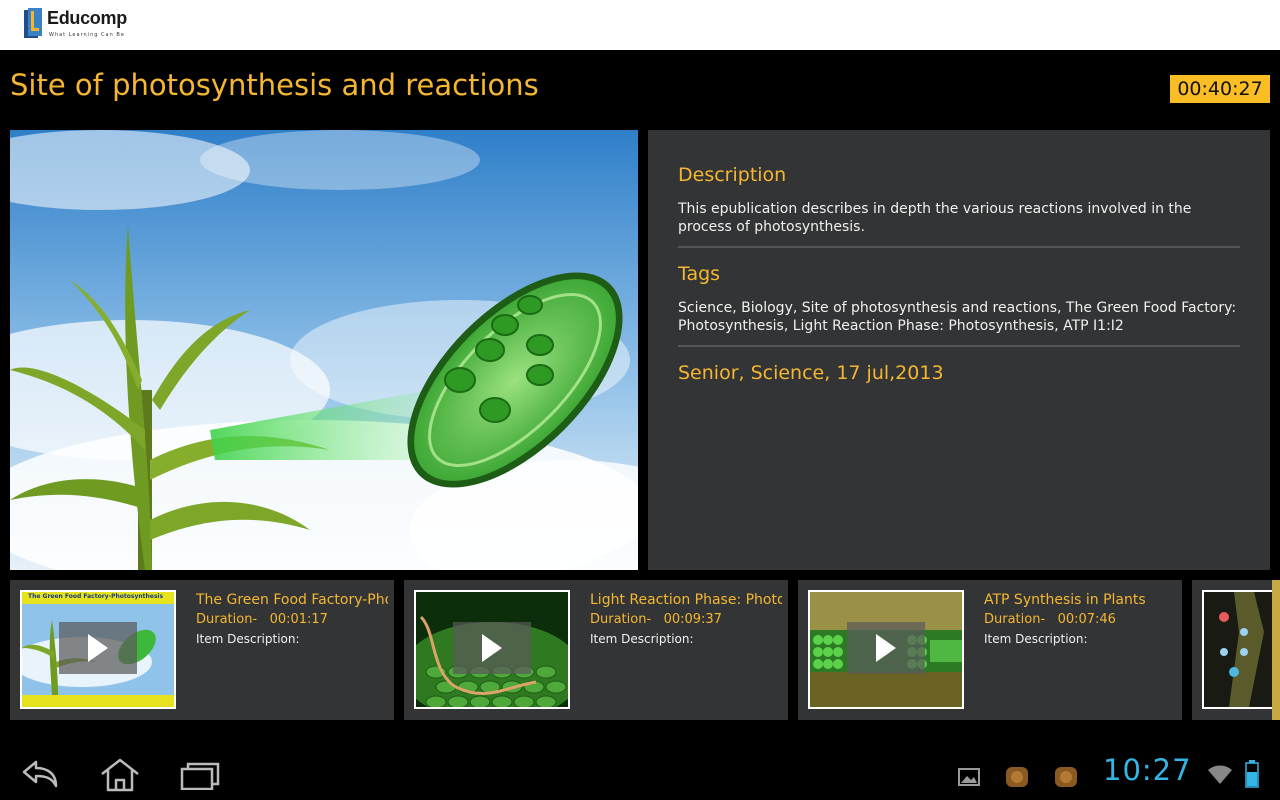 This screenshot has width=1280, height=800. Describe the element at coordinates (640, 770) in the screenshot. I see `system-navbar` at that location.